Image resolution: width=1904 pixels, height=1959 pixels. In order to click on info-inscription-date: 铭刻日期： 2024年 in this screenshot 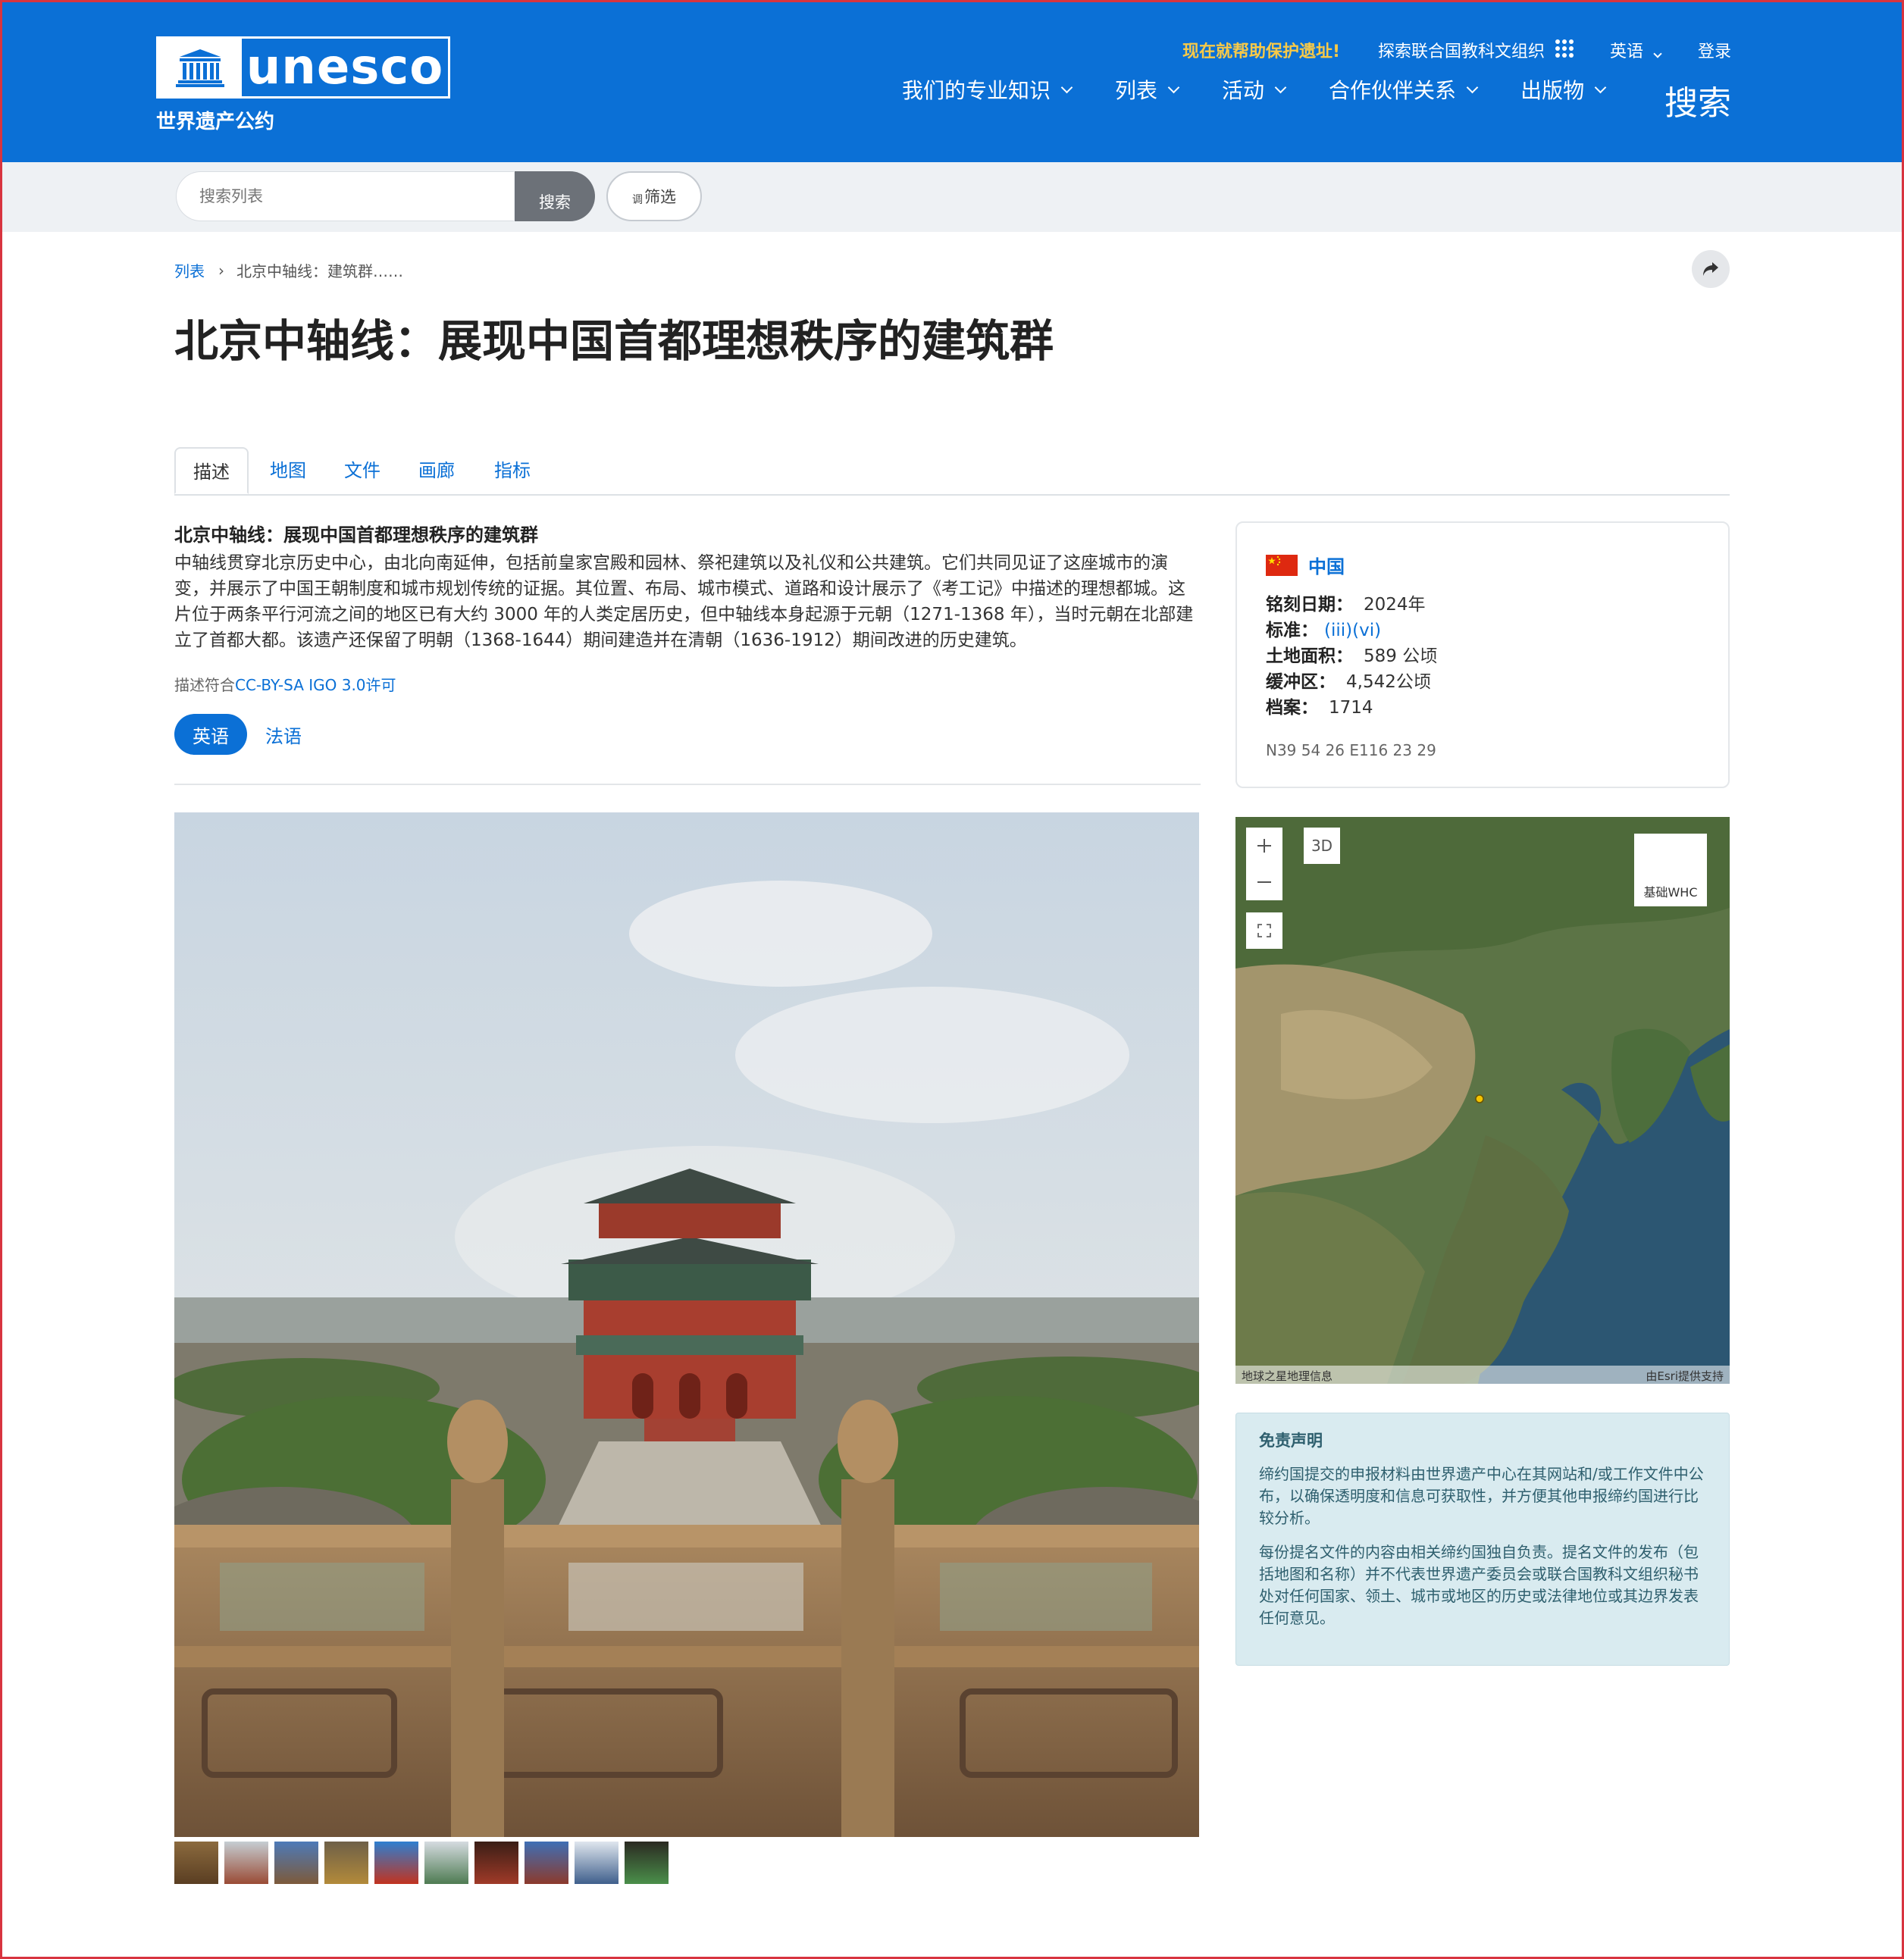, I will do `click(1346, 602)`.